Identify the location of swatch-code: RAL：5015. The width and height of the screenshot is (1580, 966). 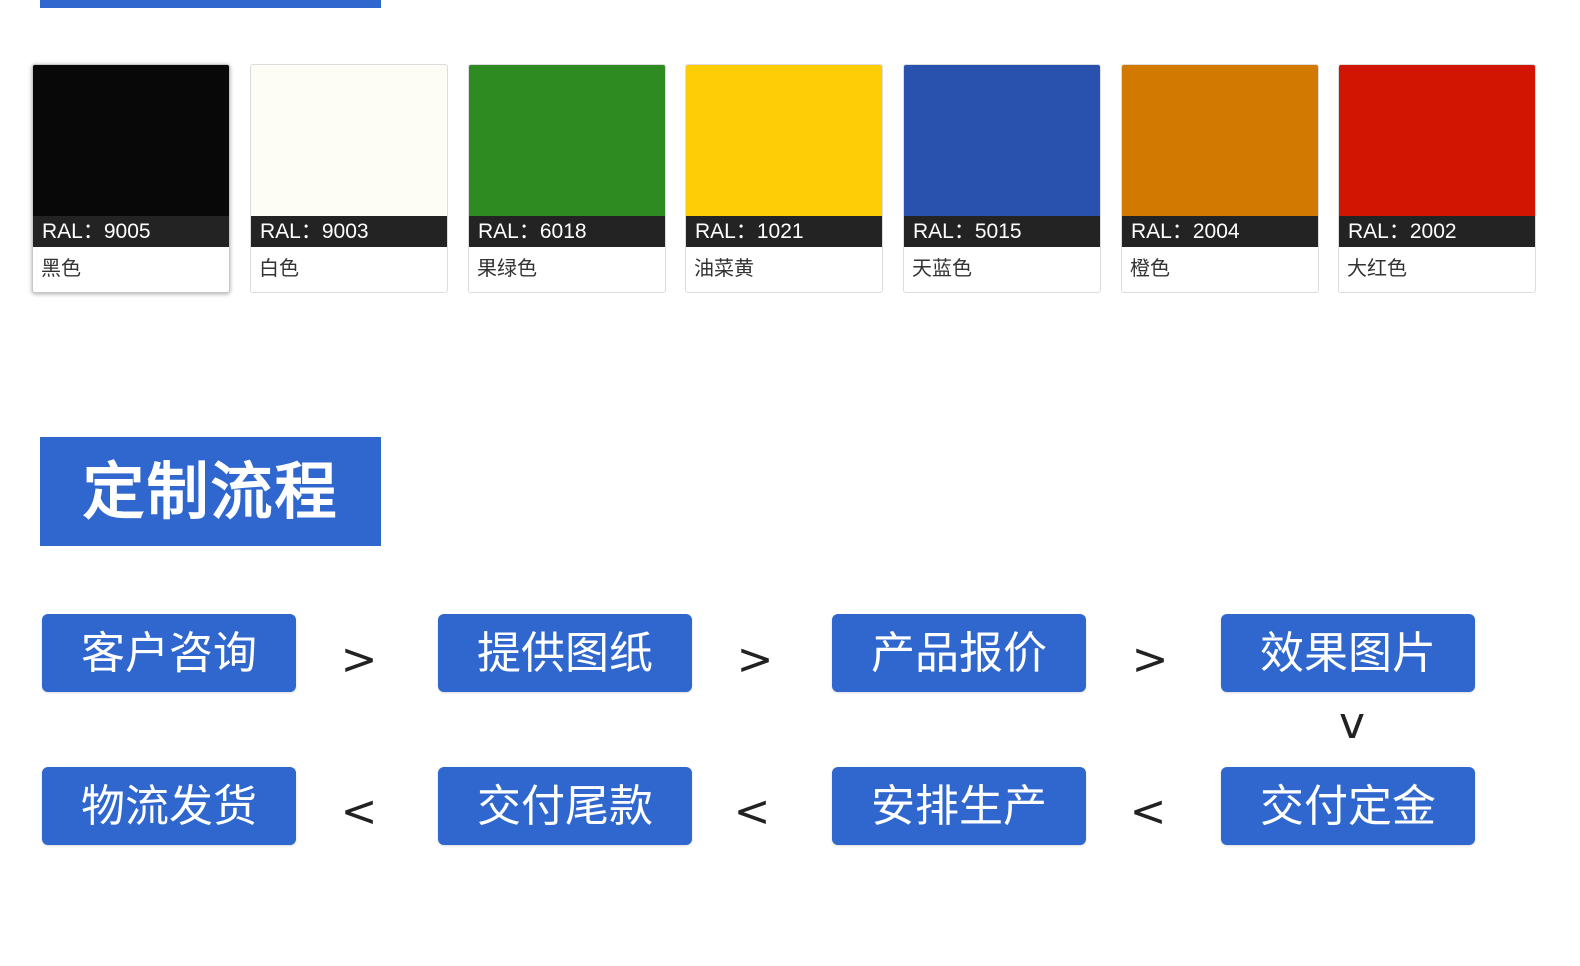
(1002, 231).